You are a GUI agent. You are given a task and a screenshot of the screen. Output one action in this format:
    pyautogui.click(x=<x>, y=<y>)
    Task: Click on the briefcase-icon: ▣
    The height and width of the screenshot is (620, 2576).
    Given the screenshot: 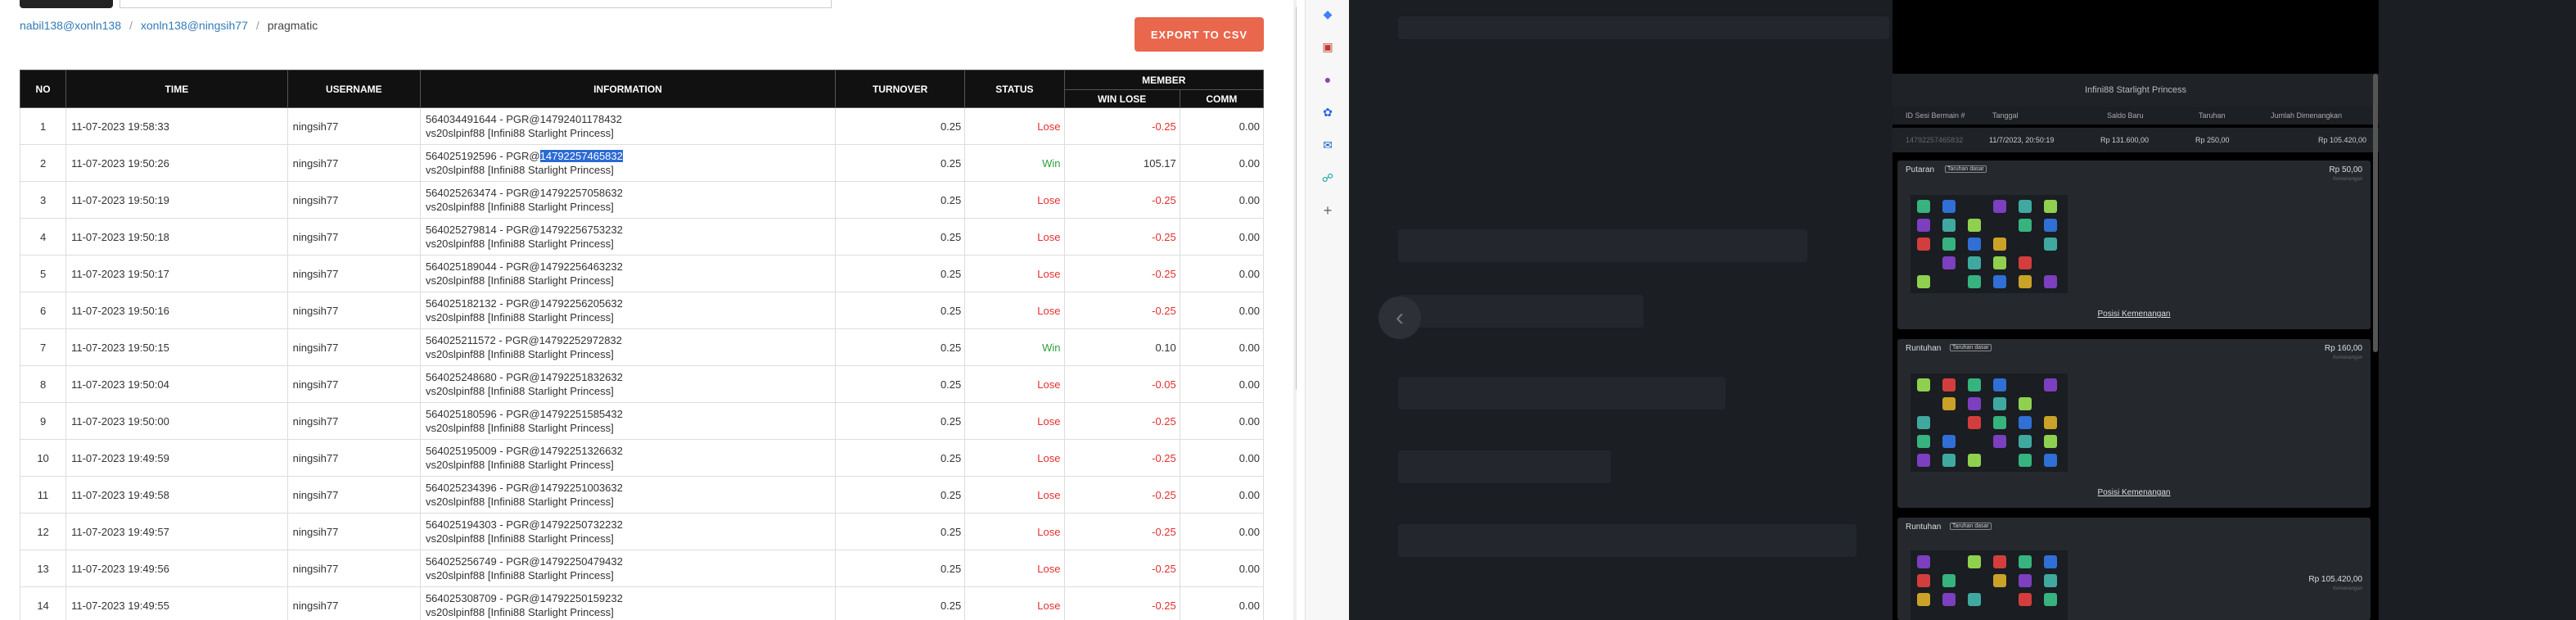 What is the action you would take?
    pyautogui.click(x=1327, y=46)
    